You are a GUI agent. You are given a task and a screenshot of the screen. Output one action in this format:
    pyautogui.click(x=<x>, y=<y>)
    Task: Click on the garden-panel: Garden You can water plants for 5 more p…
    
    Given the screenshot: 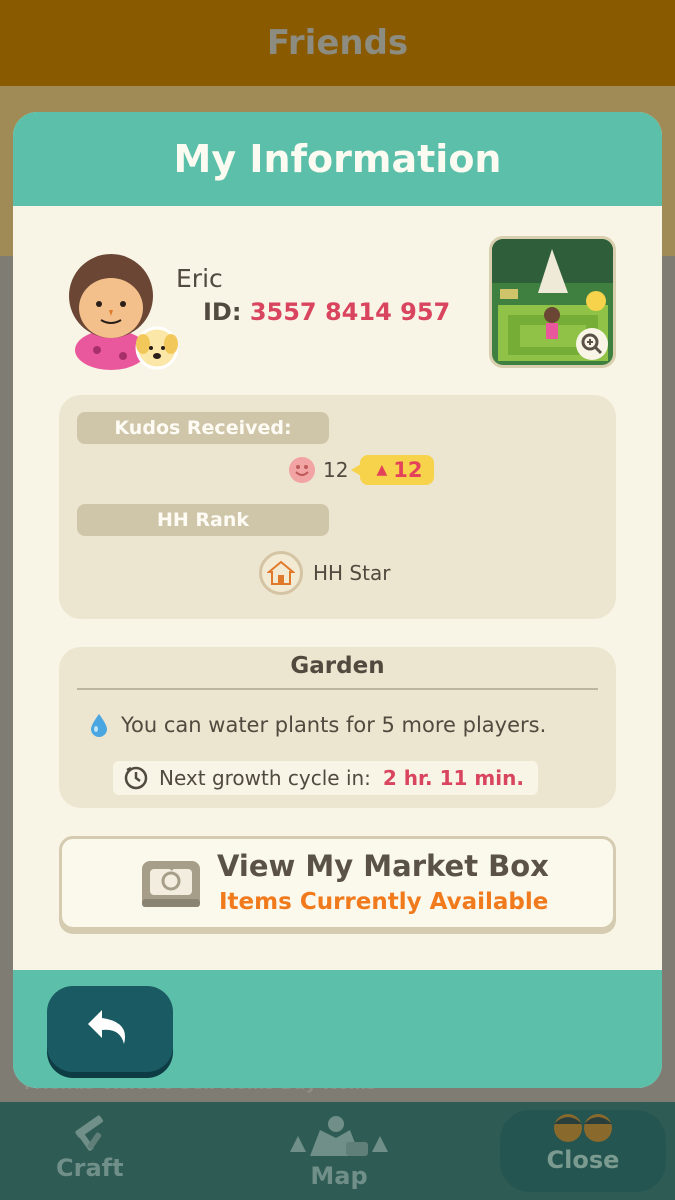 What is the action you would take?
    pyautogui.click(x=337, y=727)
    